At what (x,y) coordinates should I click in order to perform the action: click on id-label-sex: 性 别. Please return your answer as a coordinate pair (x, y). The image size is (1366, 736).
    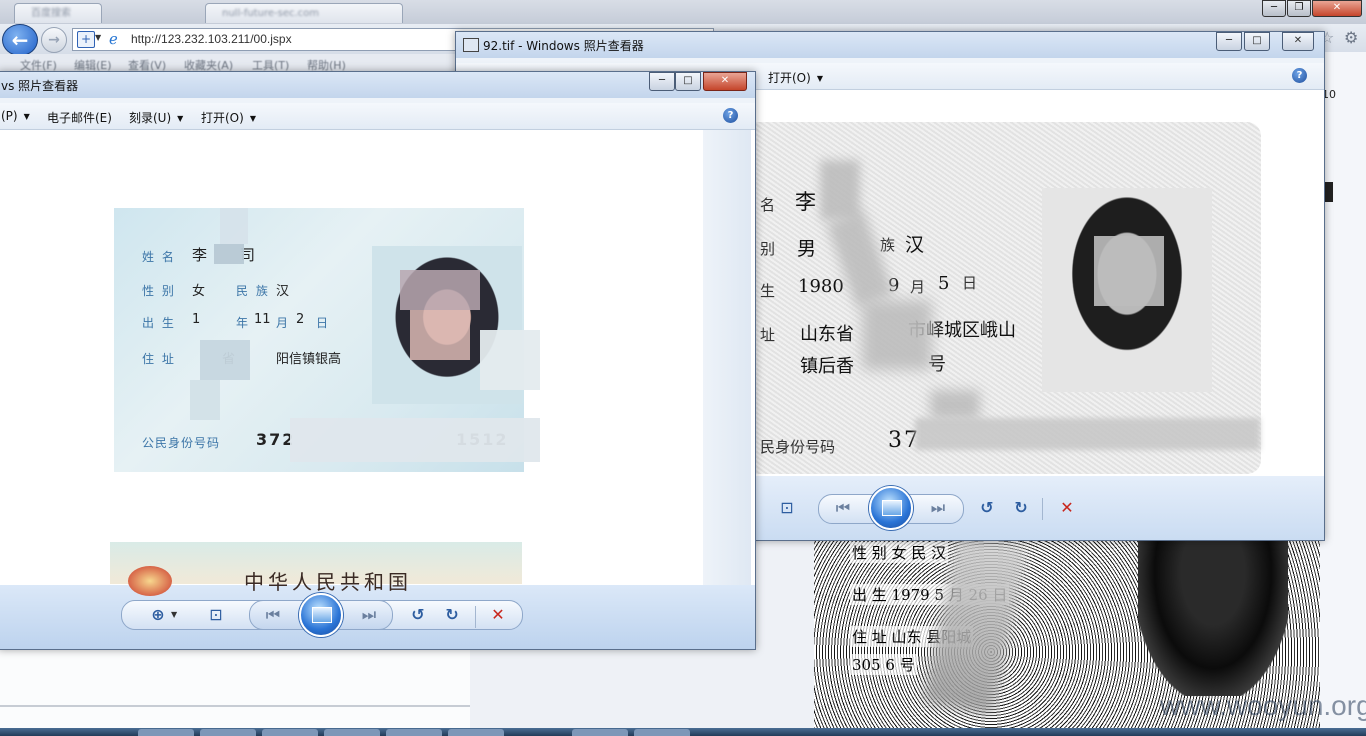
    Looking at the image, I should click on (159, 291).